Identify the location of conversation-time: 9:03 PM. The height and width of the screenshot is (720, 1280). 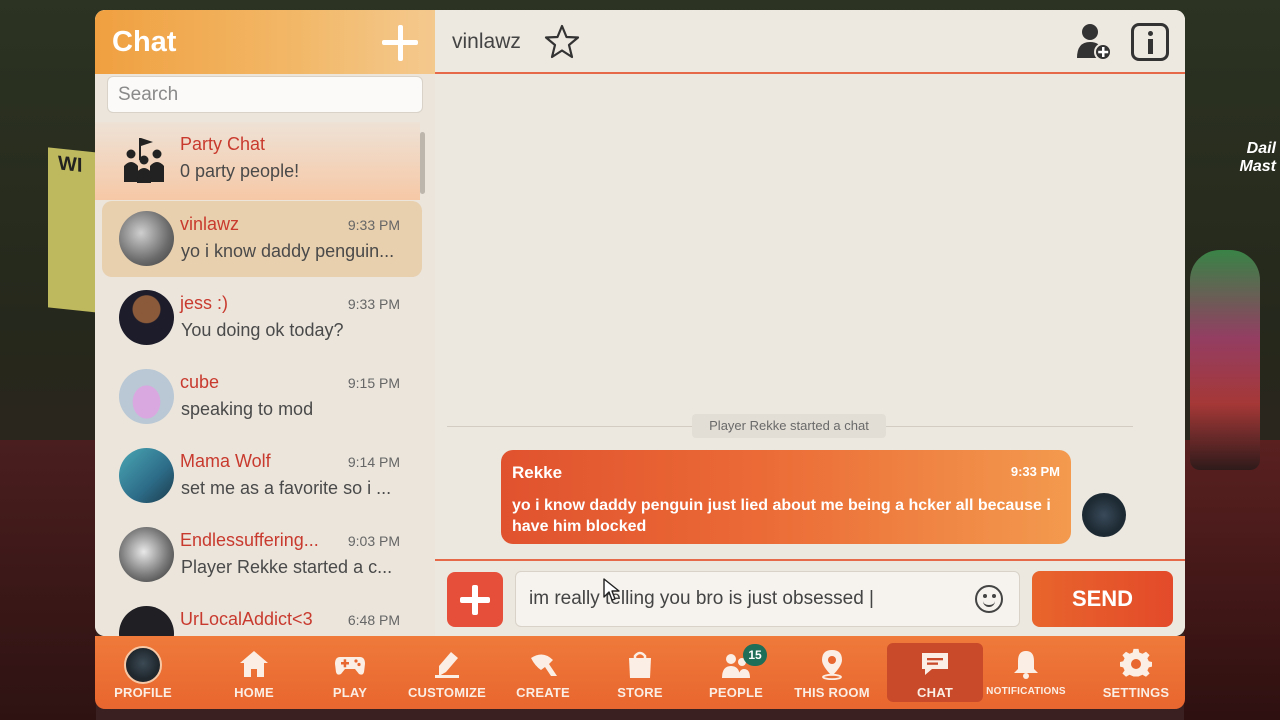
(373, 541).